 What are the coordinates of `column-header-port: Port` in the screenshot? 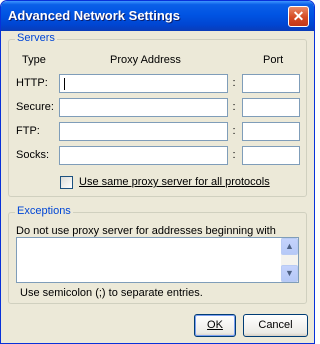 It's located at (273, 60).